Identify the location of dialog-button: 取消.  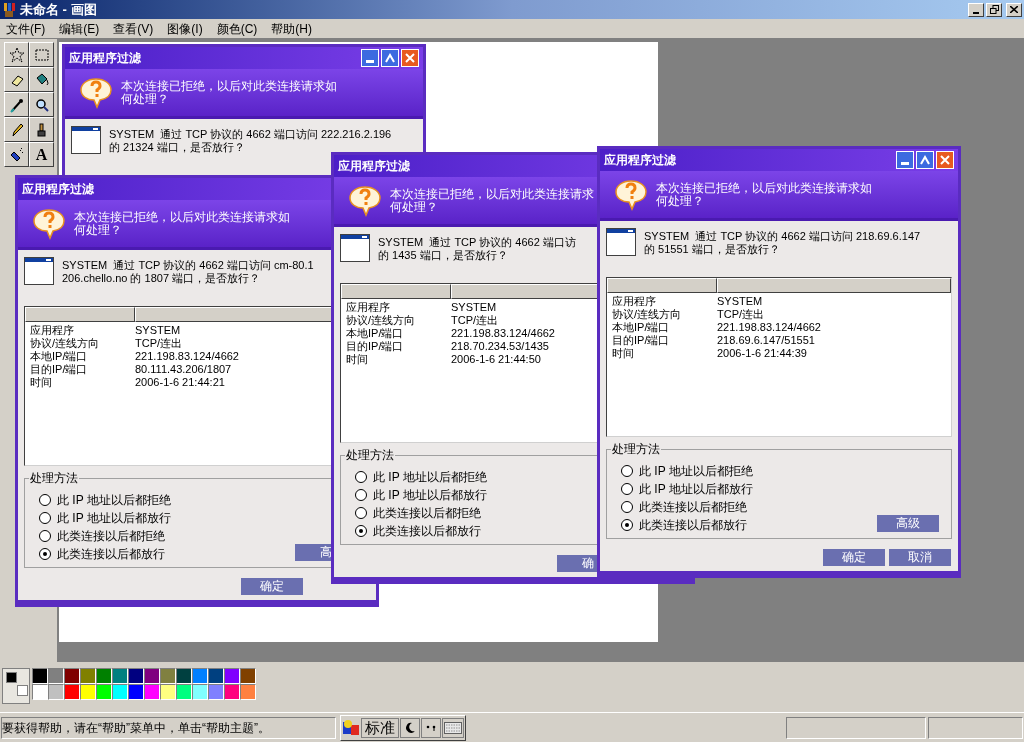
(920, 557).